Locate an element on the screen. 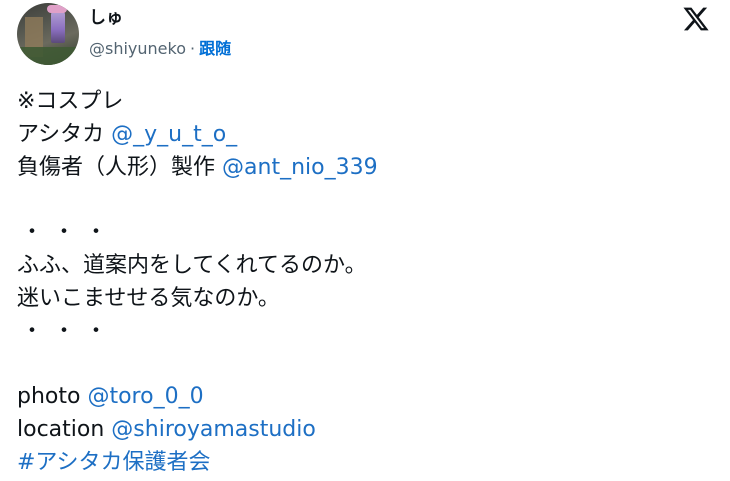 This screenshot has height=481, width=730. handle-row: @shiyuneko · 跟随 is located at coordinates (160, 49).